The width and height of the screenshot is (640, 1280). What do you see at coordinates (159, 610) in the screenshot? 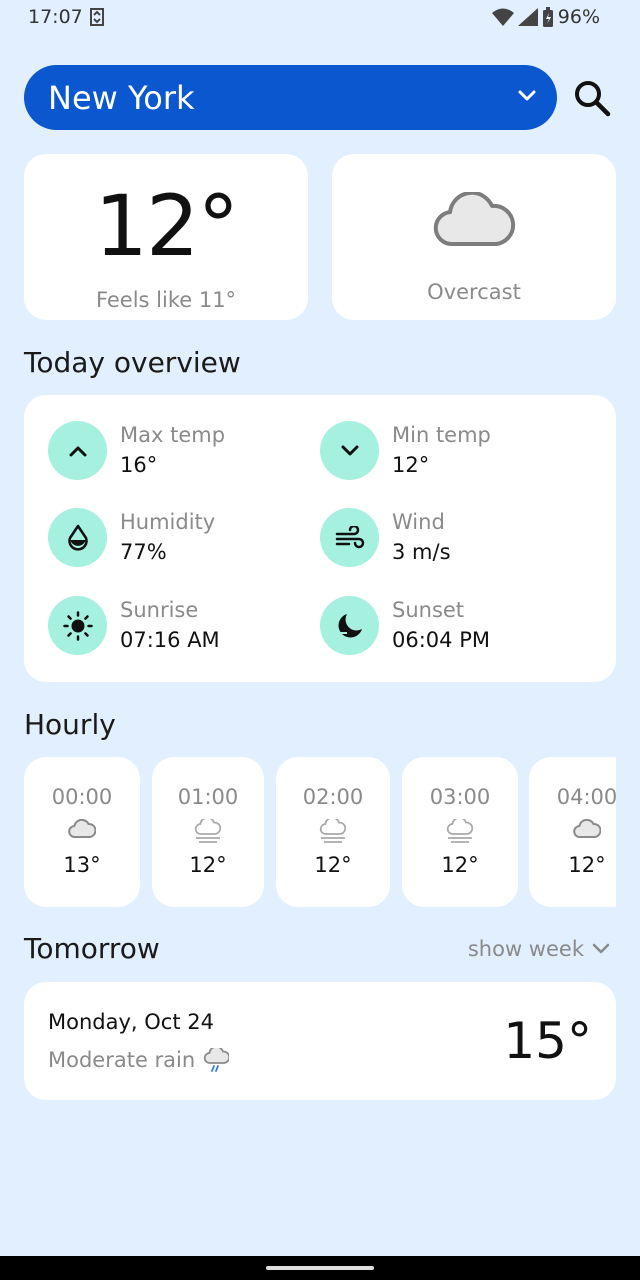
I see `overview-label: Sunrise` at bounding box center [159, 610].